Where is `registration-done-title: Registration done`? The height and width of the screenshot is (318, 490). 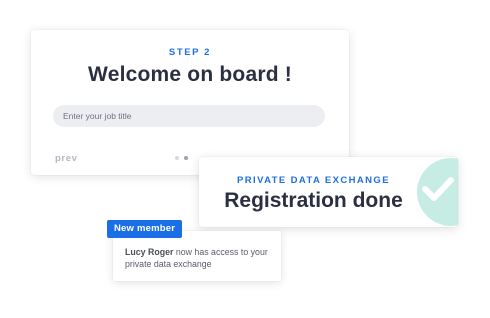 registration-done-title: Registration done is located at coordinates (313, 200).